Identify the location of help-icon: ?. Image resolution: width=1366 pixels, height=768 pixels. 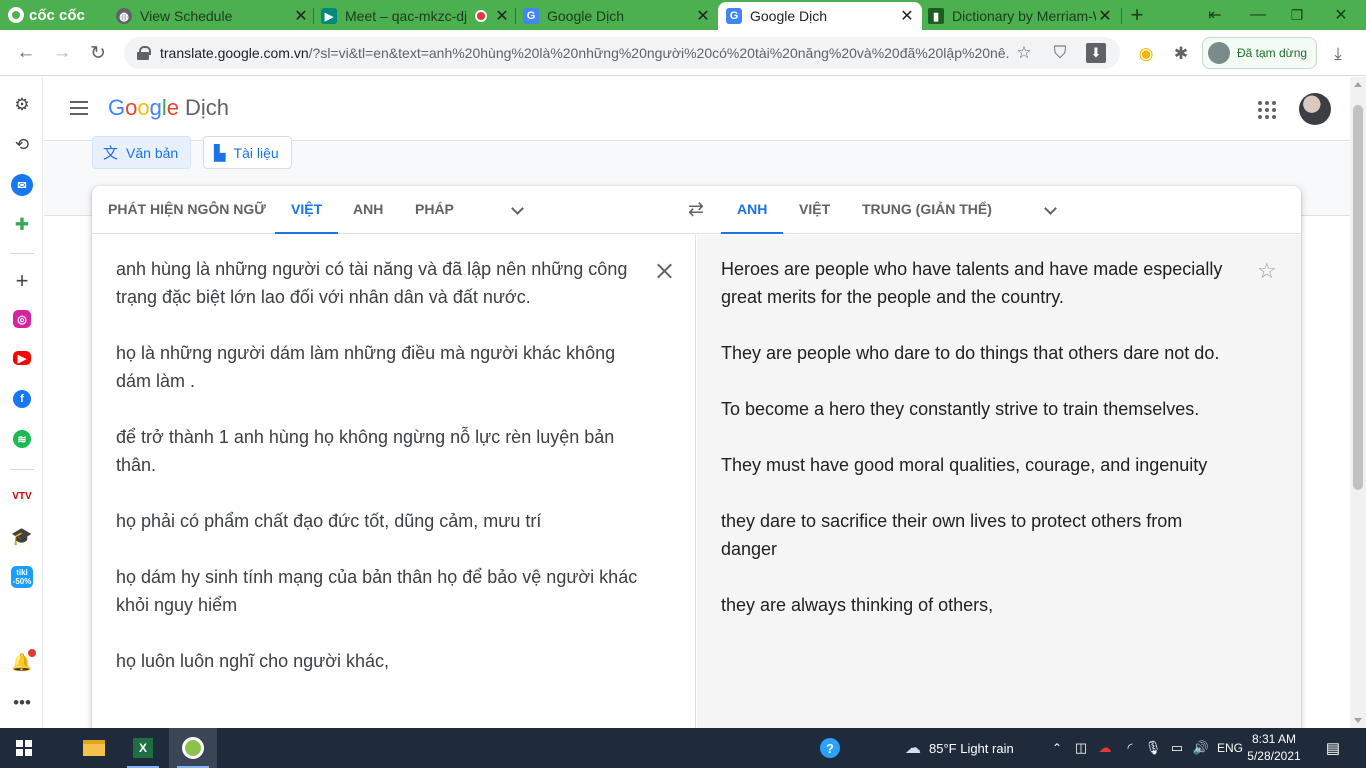
(830, 748).